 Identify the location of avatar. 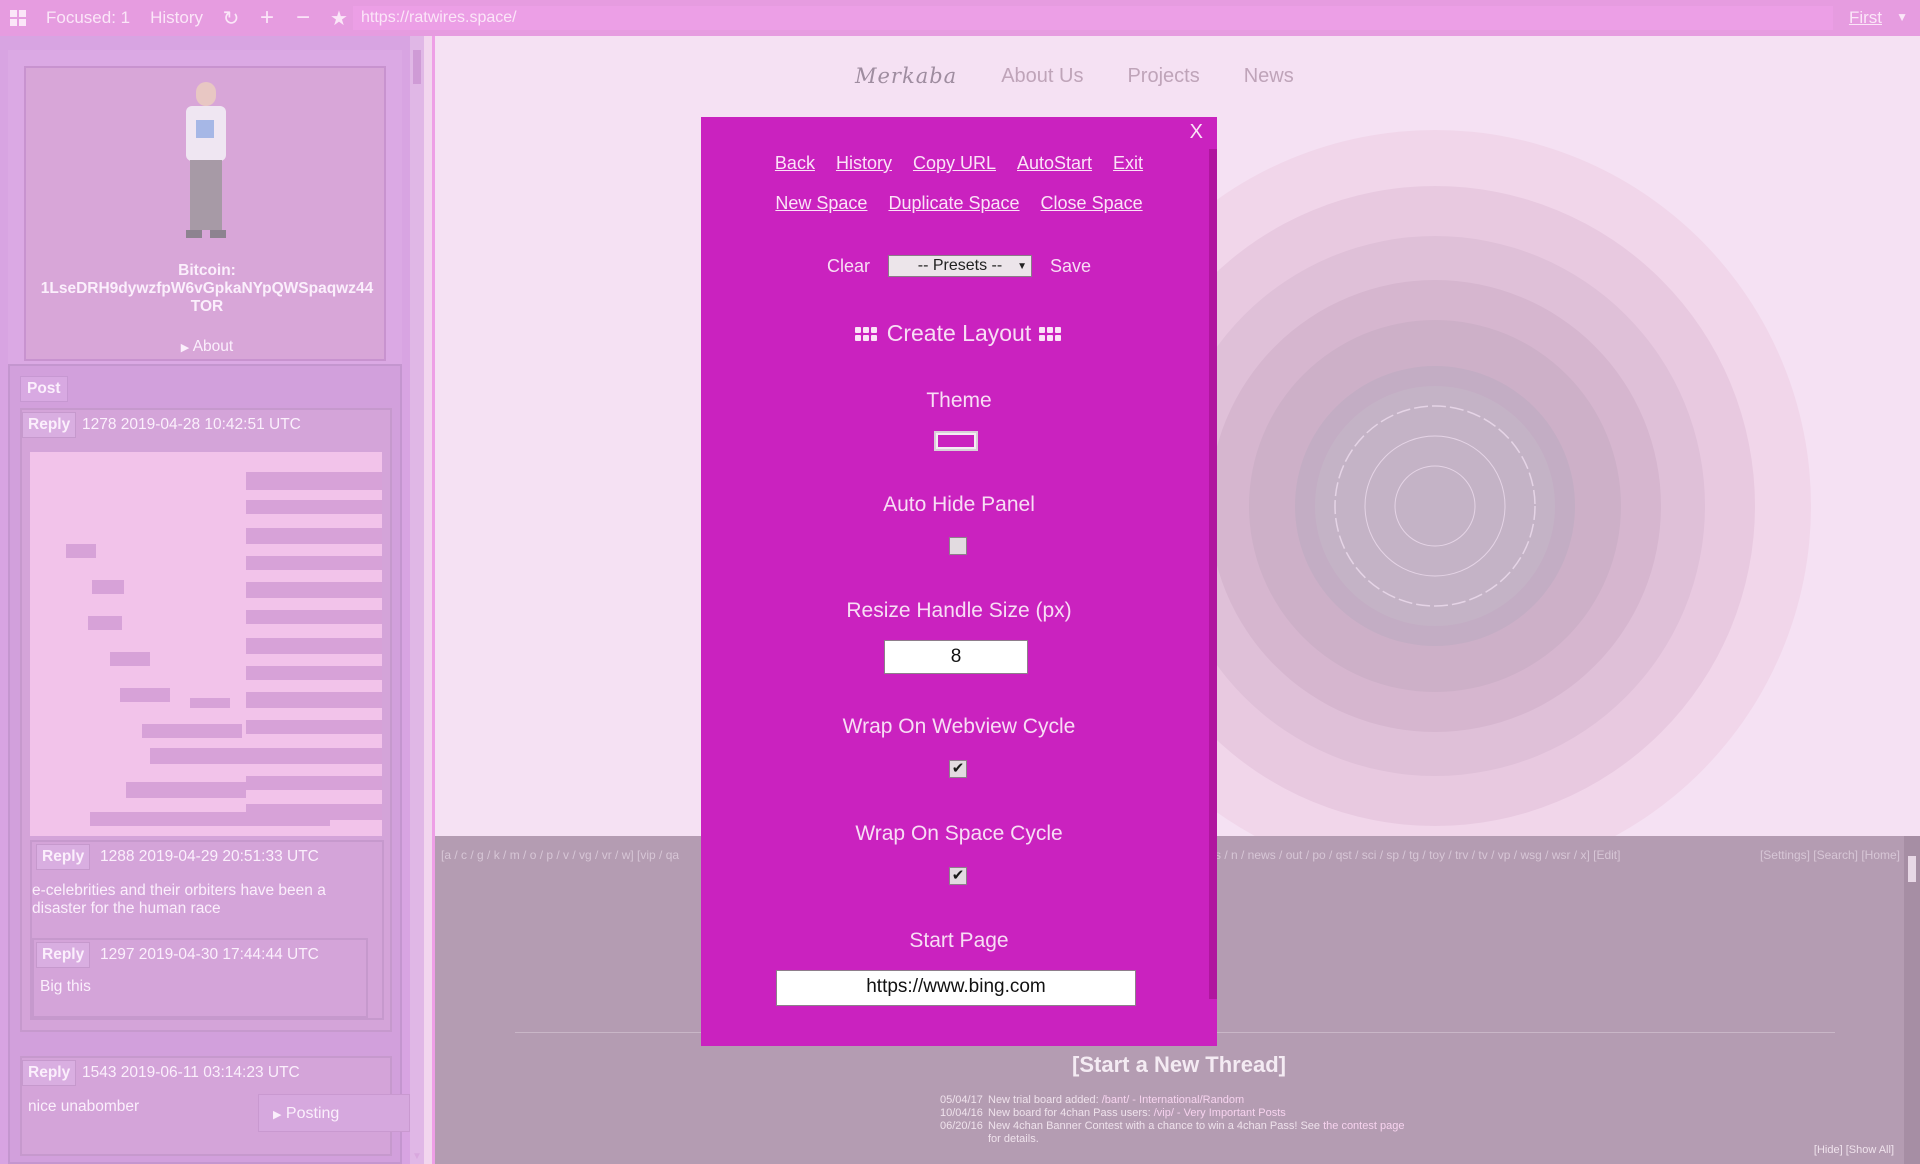
(206, 162).